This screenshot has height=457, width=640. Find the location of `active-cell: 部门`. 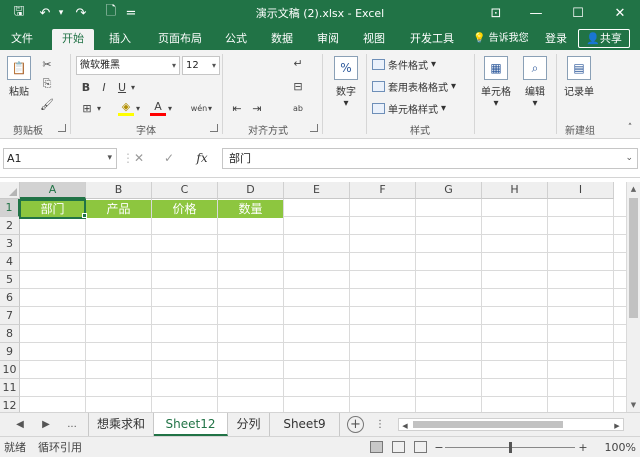

active-cell: 部门 is located at coordinates (52, 209).